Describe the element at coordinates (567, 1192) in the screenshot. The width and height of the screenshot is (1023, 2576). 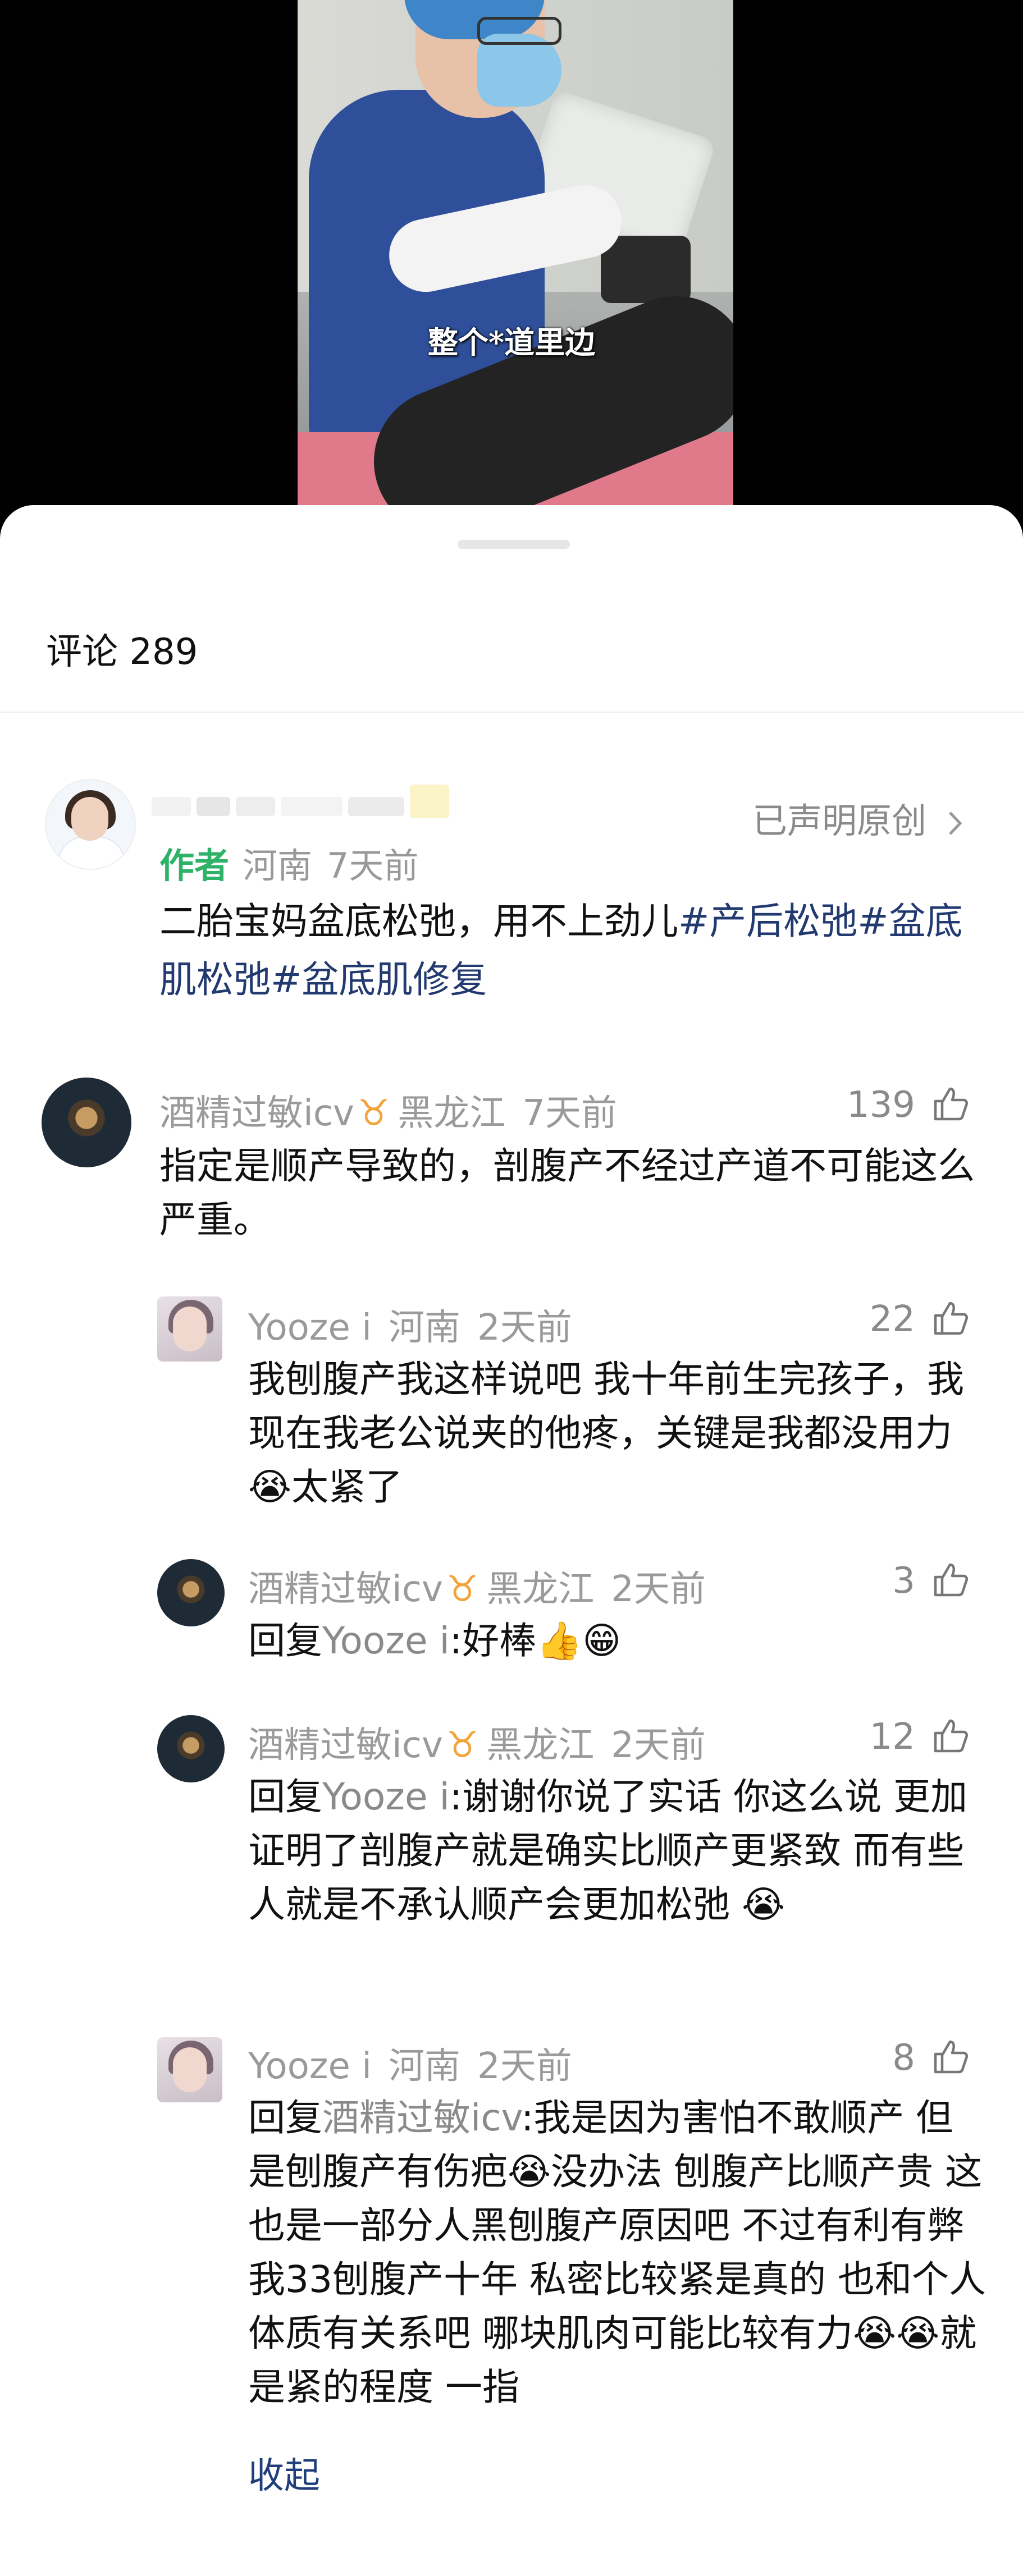
I see `comment-text: 指定是顺产导致的，剖腹产不经过产道不可能这么严重。` at that location.